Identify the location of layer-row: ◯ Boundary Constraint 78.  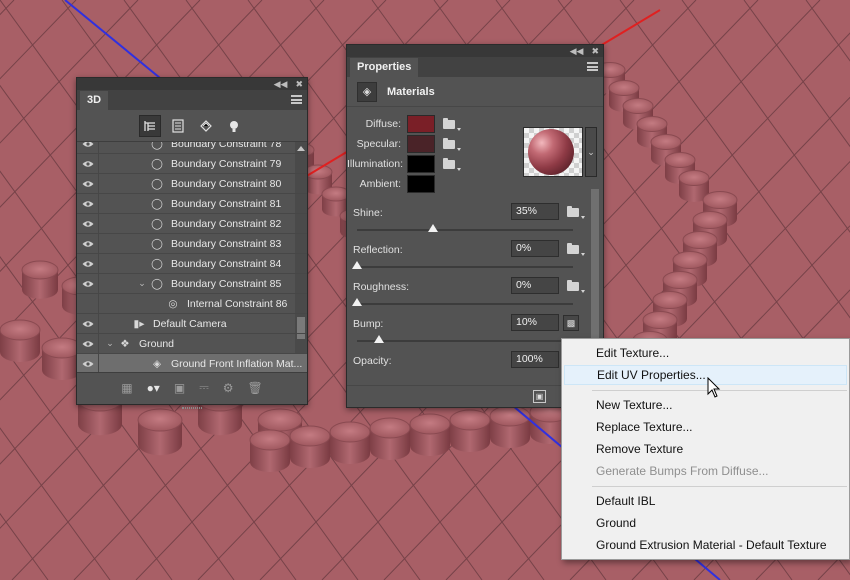
(192, 148).